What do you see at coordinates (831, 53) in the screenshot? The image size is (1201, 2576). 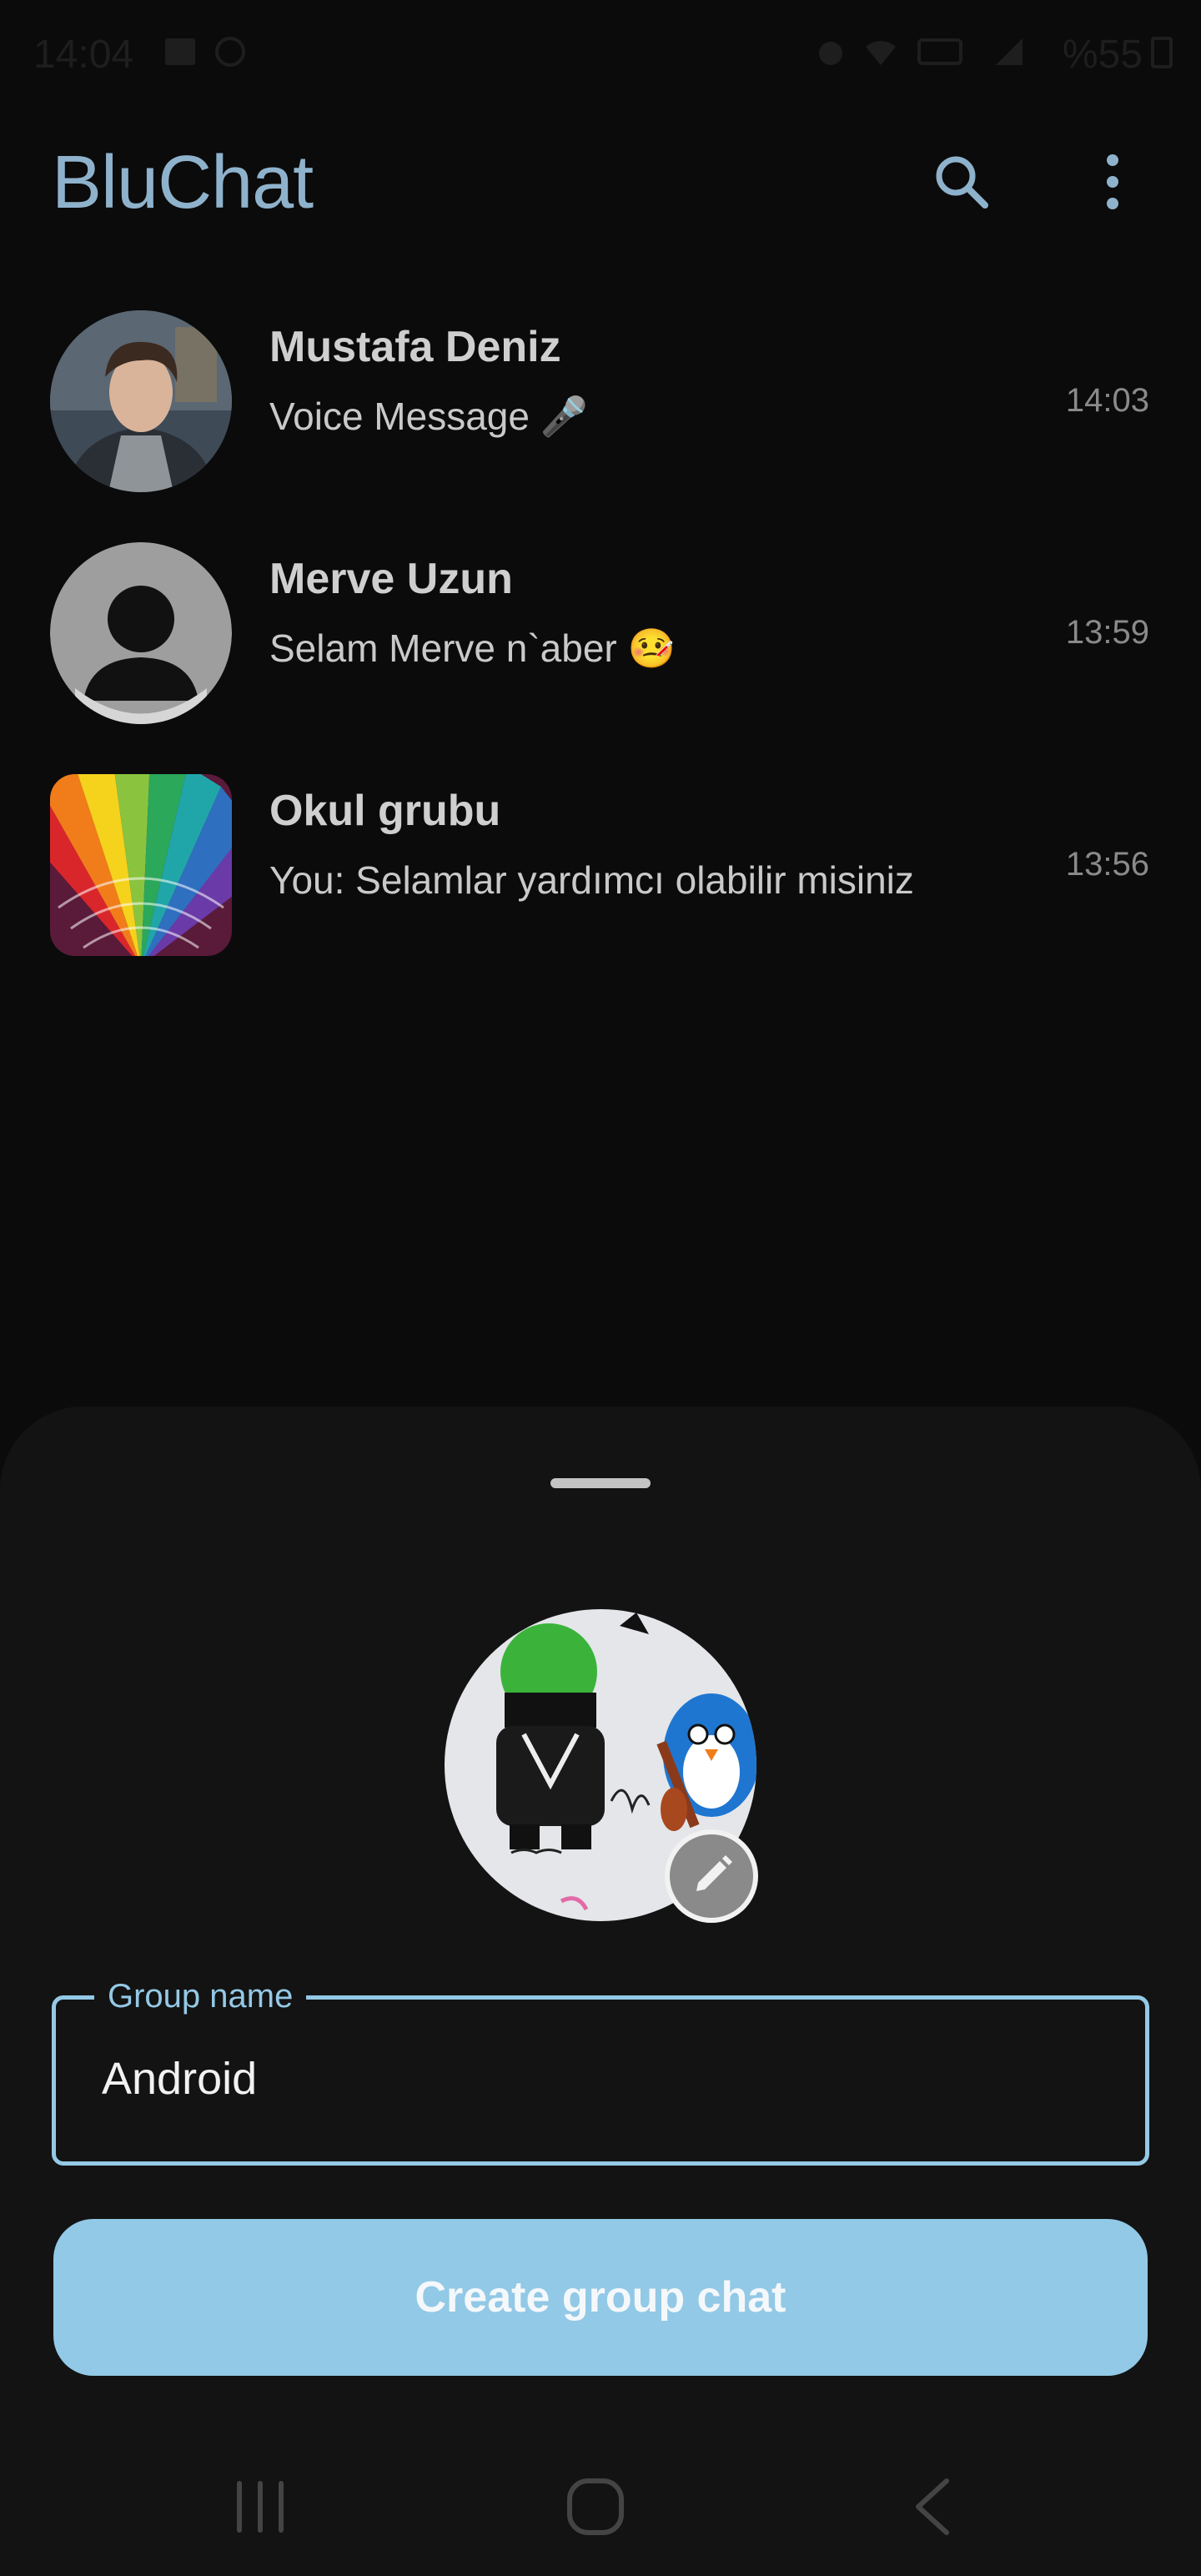 I see `alarm-icon` at bounding box center [831, 53].